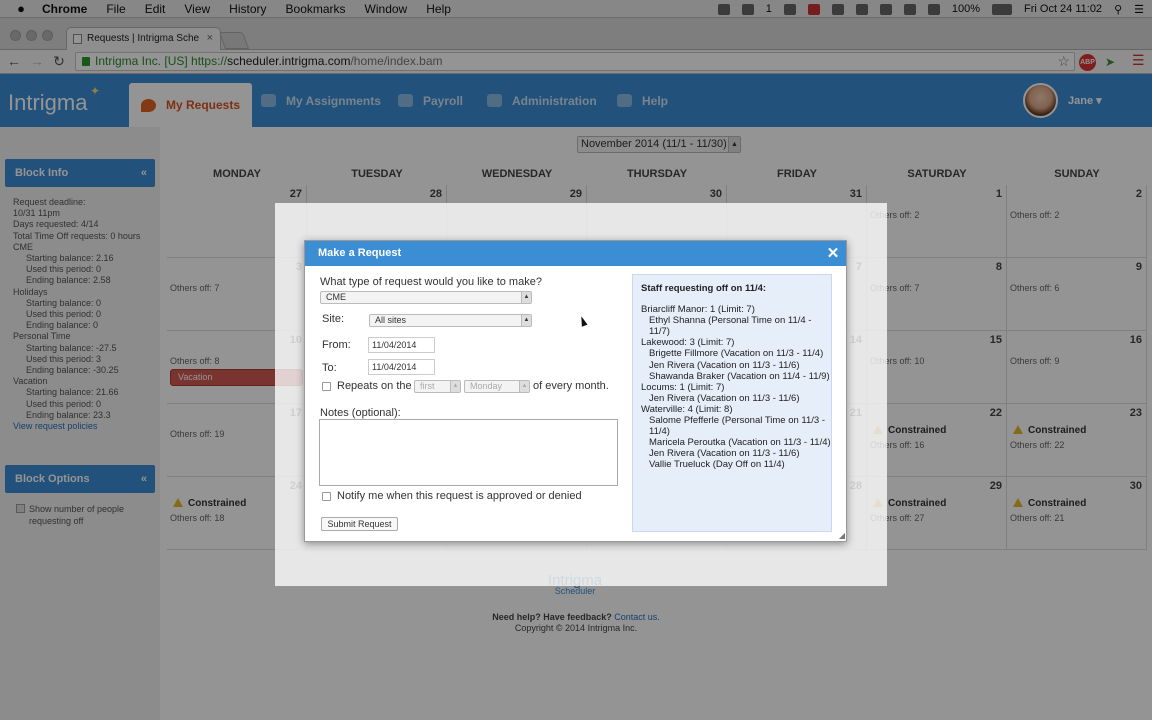 The width and height of the screenshot is (1152, 720). What do you see at coordinates (427, 386) in the screenshot?
I see `repeat-ordinal-value: first` at bounding box center [427, 386].